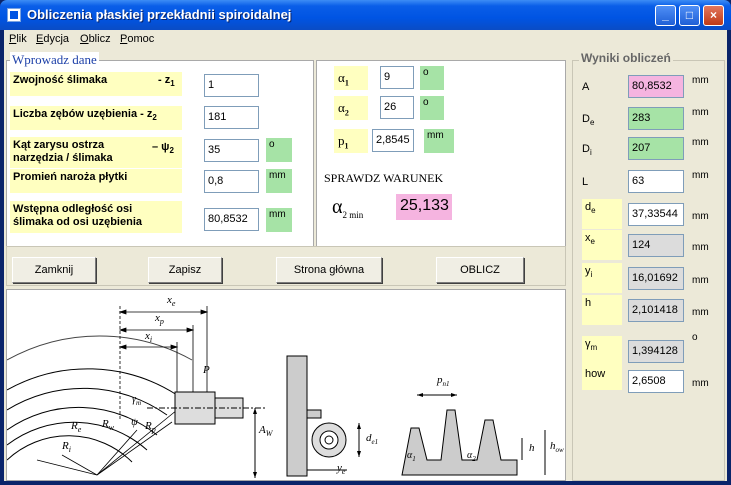  Describe the element at coordinates (424, 207) in the screenshot. I see `alpha2min-value: 25,133` at that location.